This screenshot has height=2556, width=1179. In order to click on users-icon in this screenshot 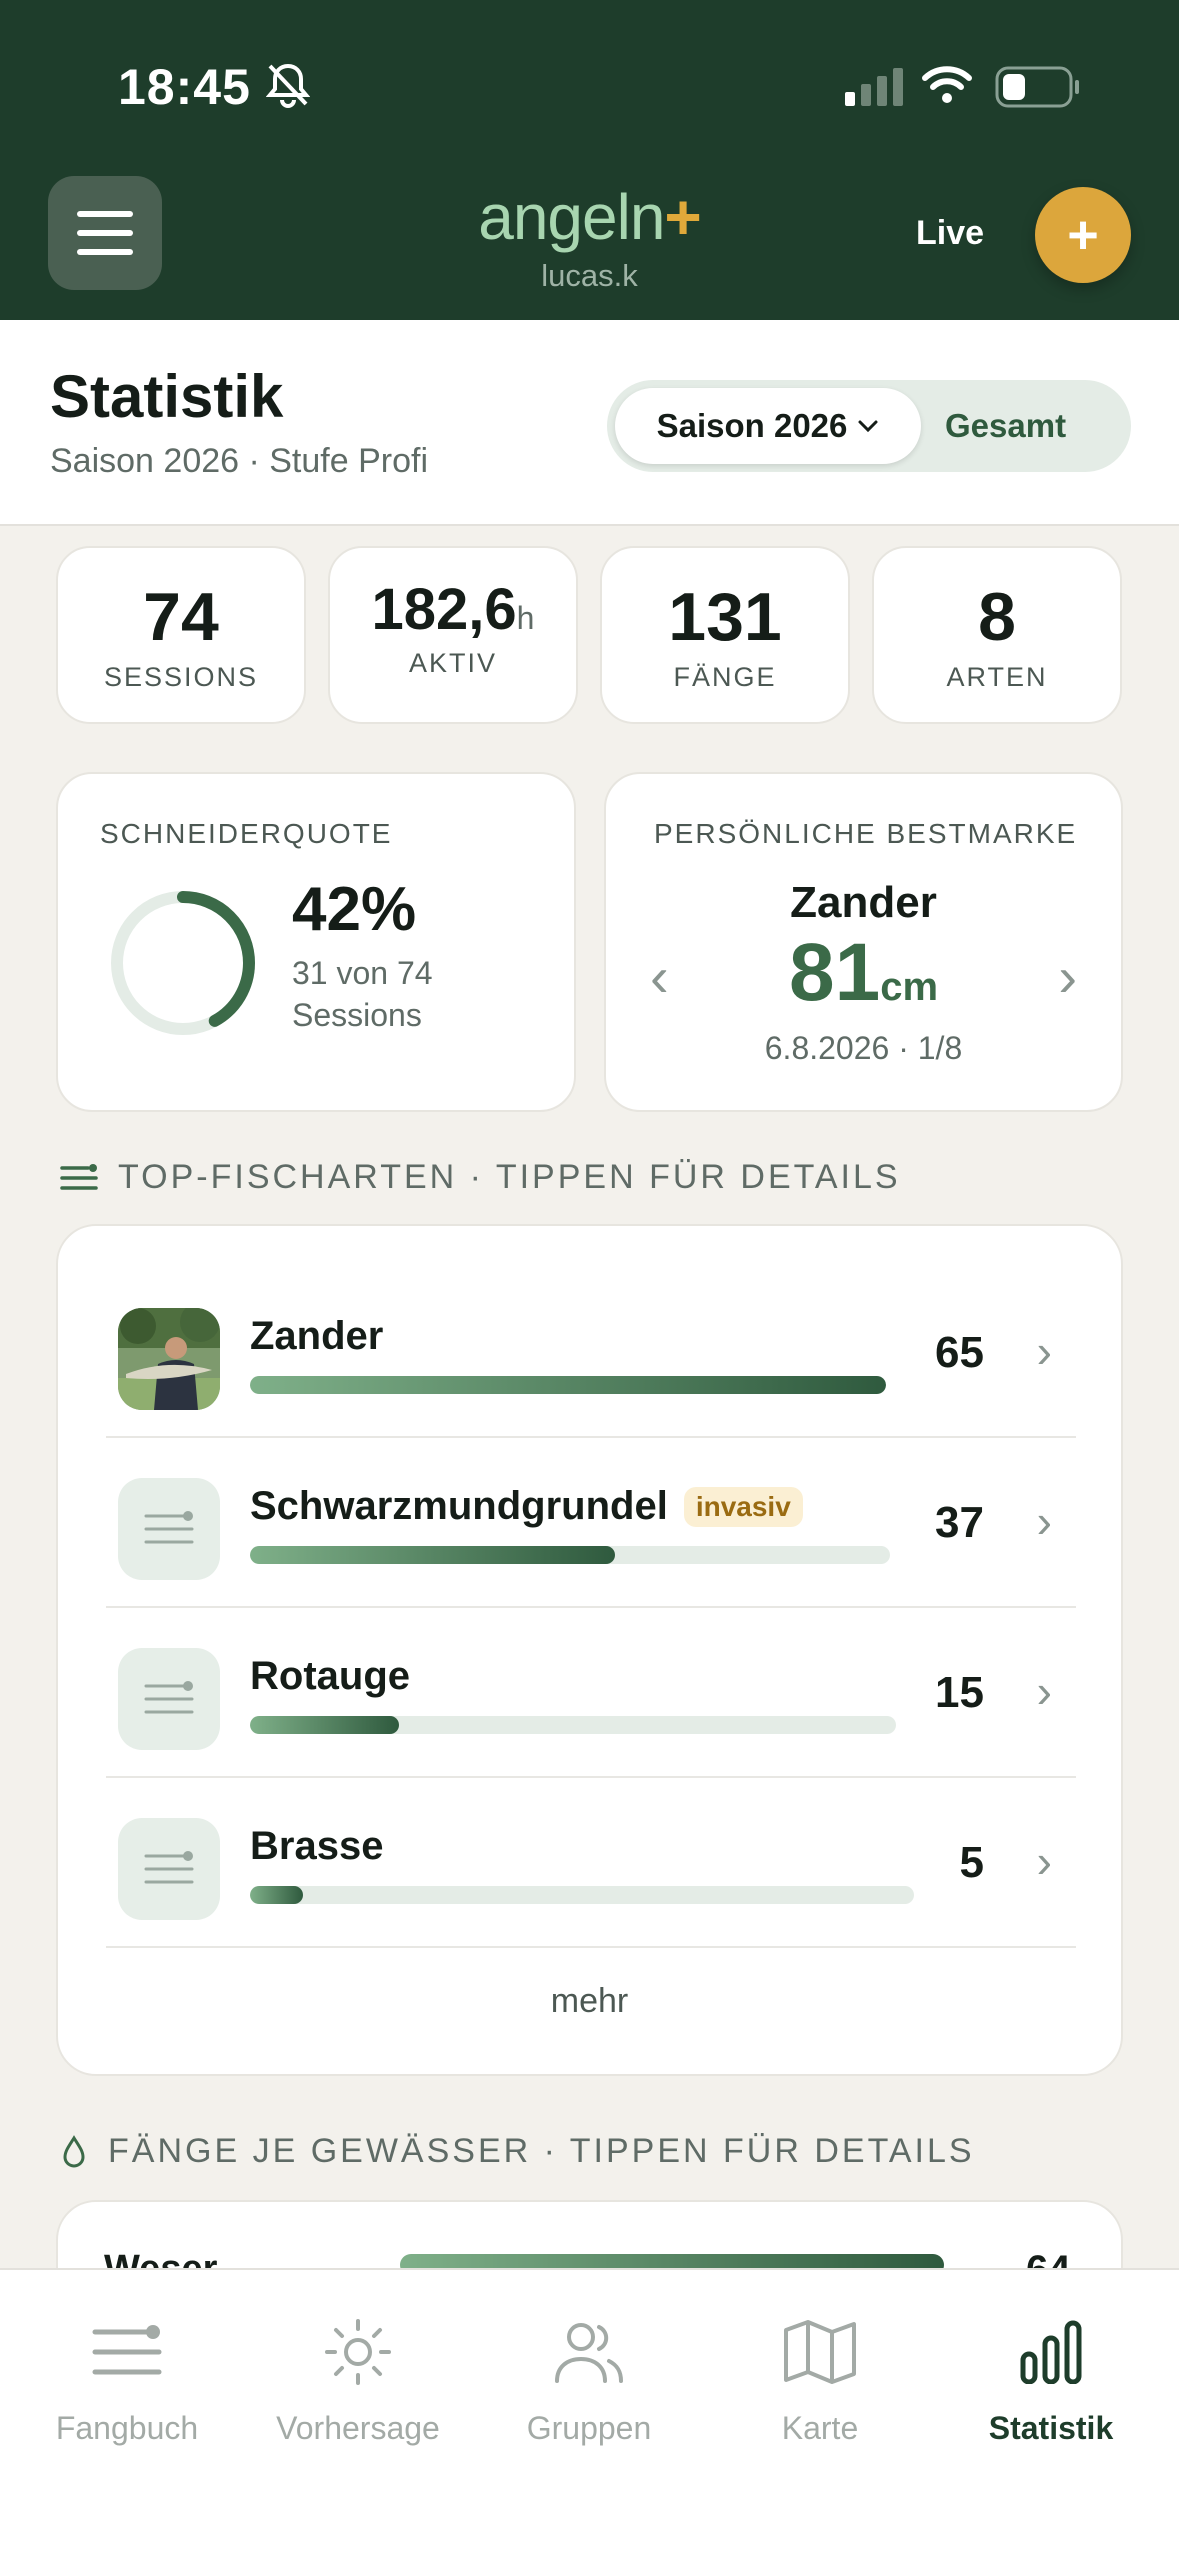, I will do `click(589, 2353)`.